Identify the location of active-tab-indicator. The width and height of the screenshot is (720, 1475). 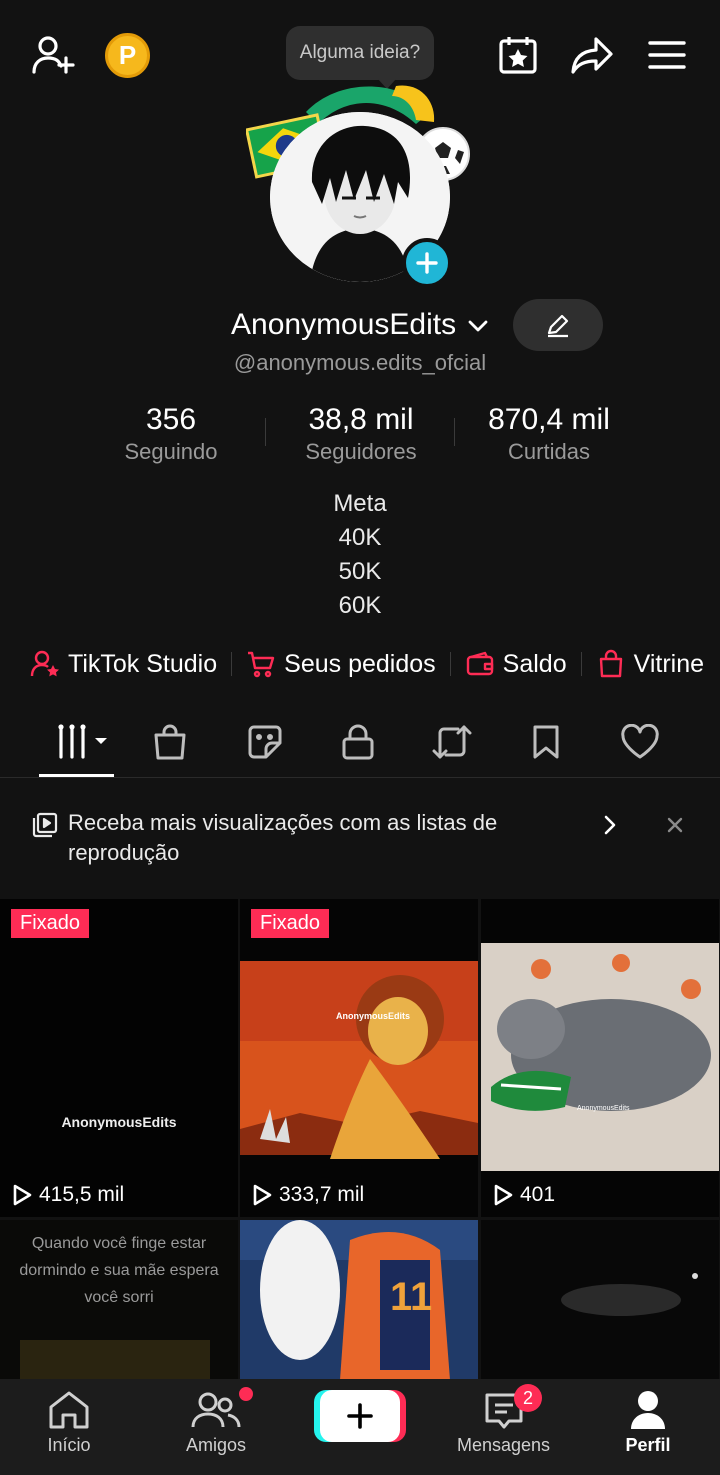
(76, 775).